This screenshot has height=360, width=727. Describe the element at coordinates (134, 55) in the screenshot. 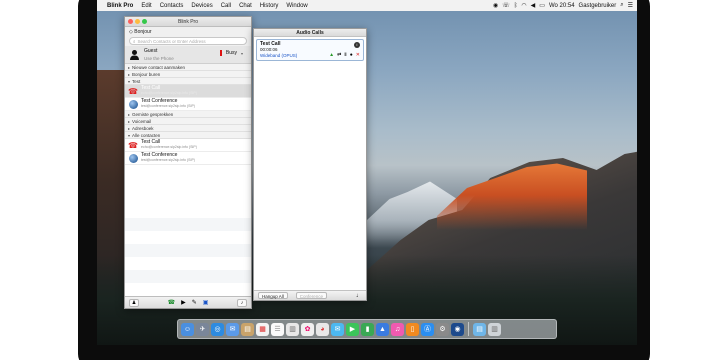

I see `avatar` at that location.